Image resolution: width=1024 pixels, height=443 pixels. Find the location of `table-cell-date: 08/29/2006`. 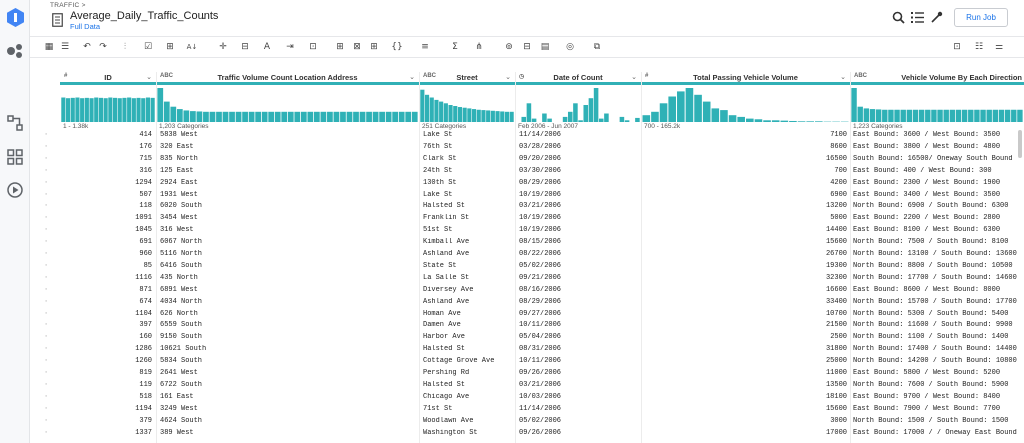

table-cell-date: 08/29/2006 is located at coordinates (578, 183).